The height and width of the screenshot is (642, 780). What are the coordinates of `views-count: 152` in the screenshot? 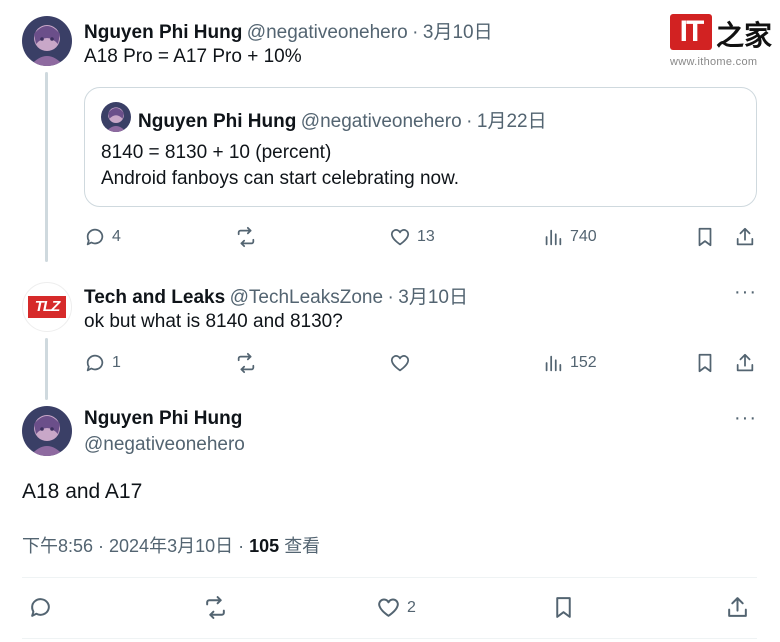 It's located at (583, 362).